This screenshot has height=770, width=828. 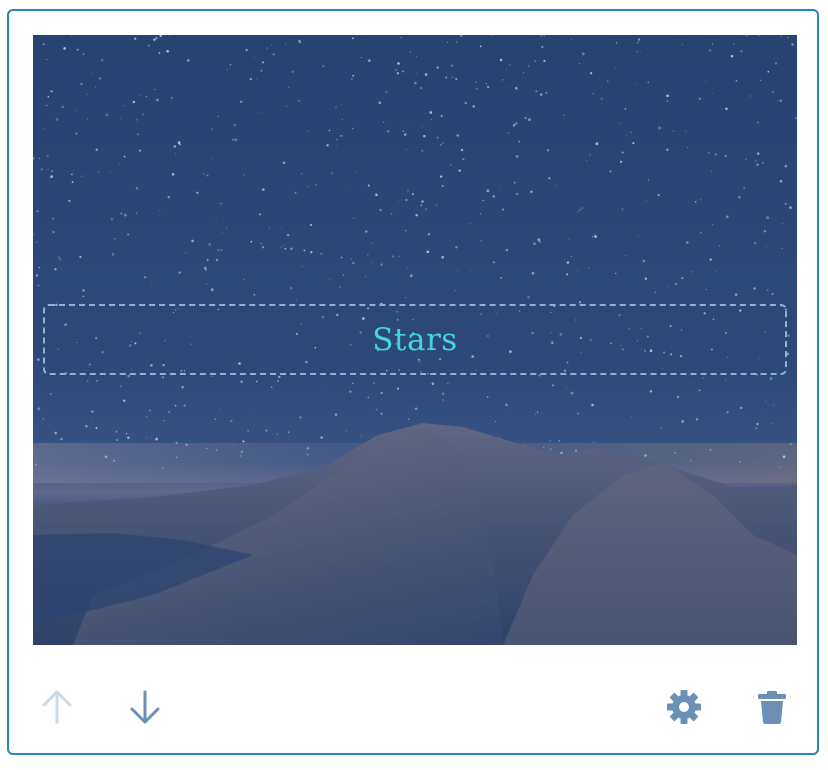 What do you see at coordinates (413, 703) in the screenshot?
I see `block-toolbar` at bounding box center [413, 703].